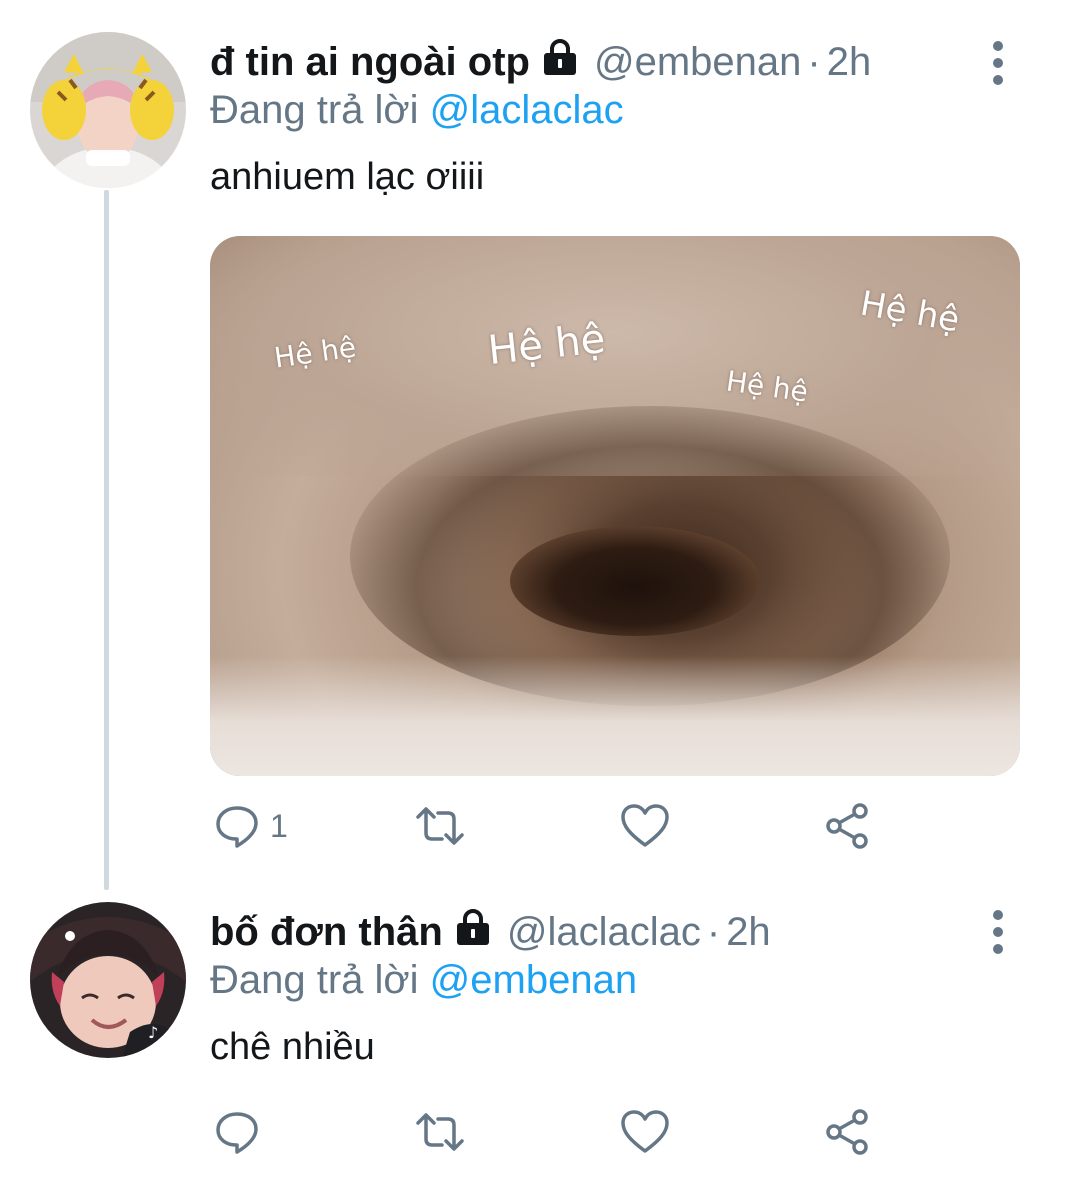 The height and width of the screenshot is (1178, 1080). Describe the element at coordinates (697, 62) in the screenshot. I see `user-handle: @embenan` at that location.